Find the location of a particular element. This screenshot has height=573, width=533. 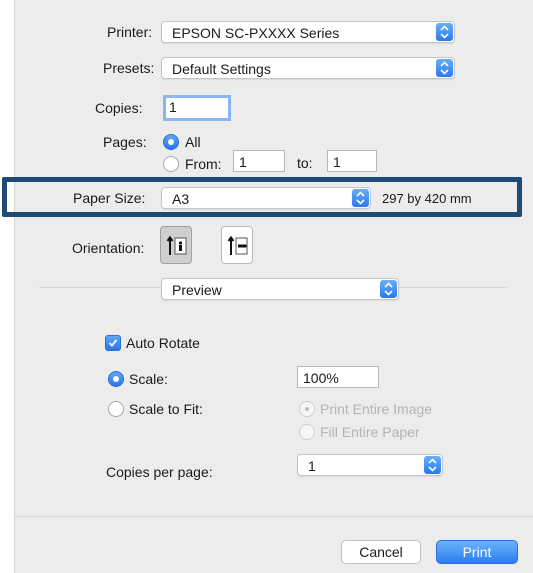

fill-entire-paper-radio is located at coordinates (307, 432).